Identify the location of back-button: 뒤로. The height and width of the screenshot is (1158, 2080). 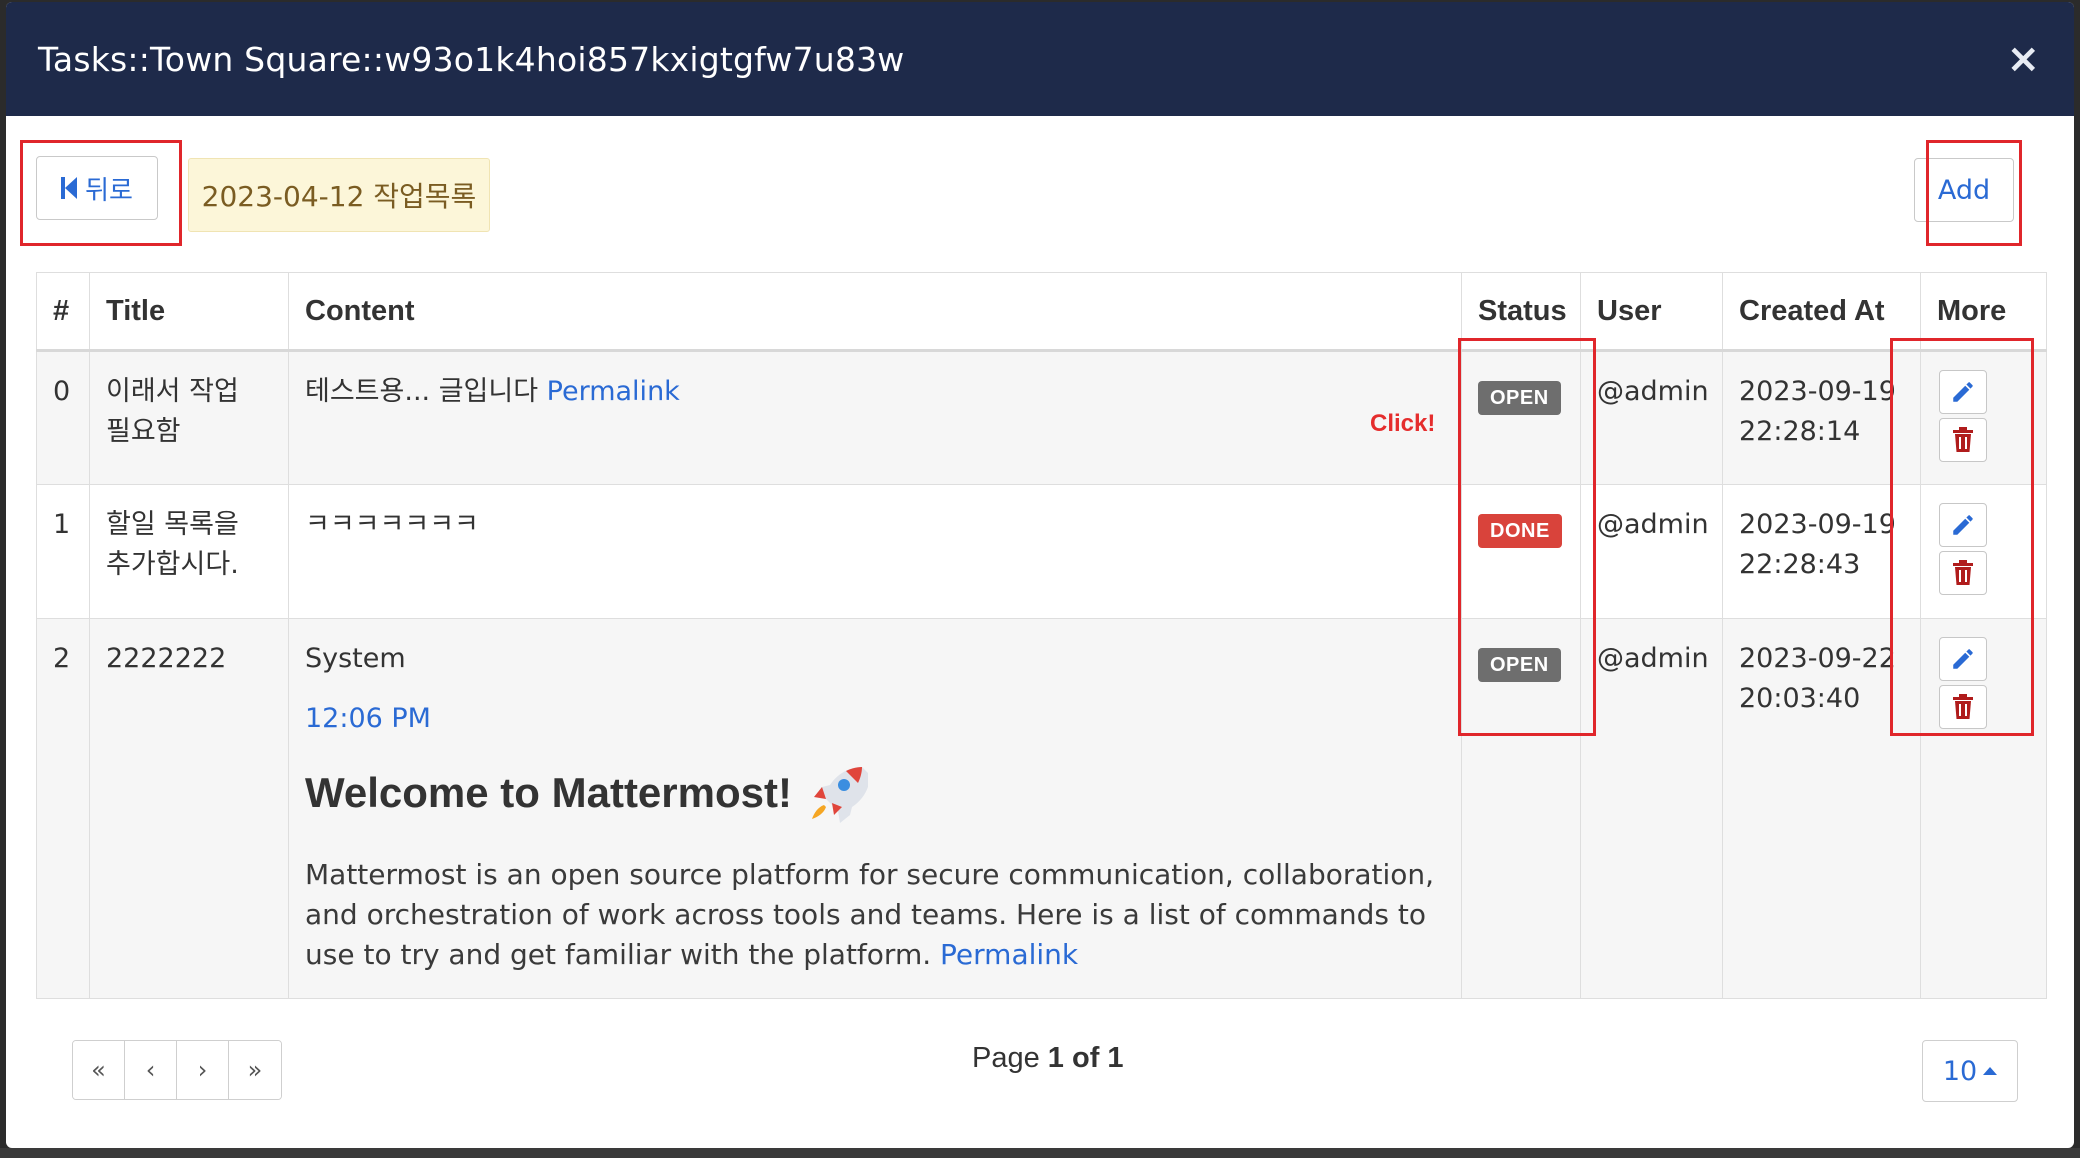
(97, 188).